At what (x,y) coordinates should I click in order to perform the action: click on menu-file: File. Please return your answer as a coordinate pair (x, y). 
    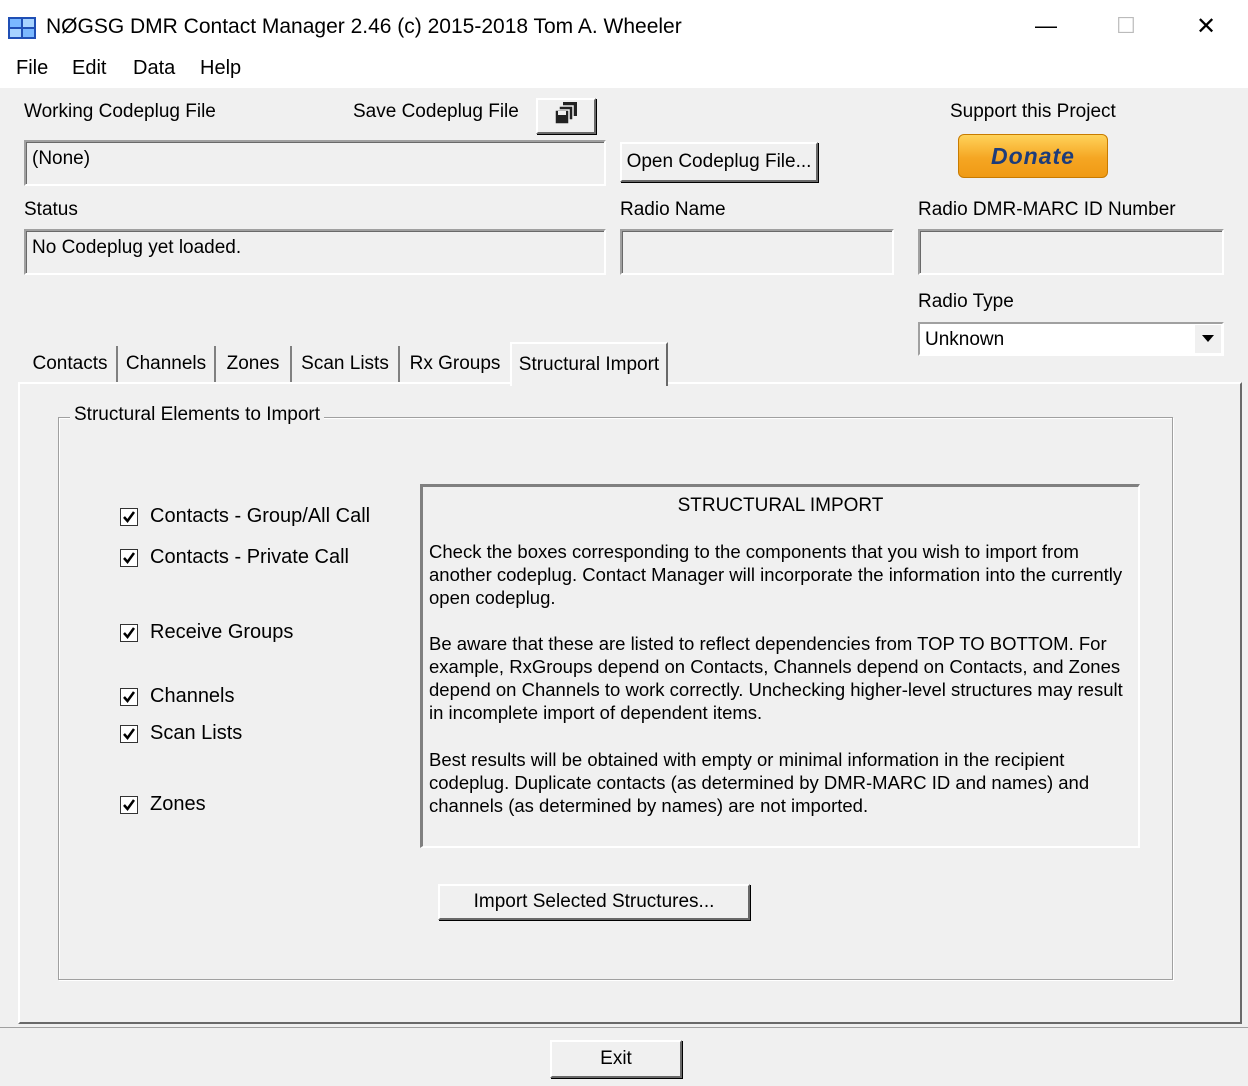
    Looking at the image, I should click on (32, 68).